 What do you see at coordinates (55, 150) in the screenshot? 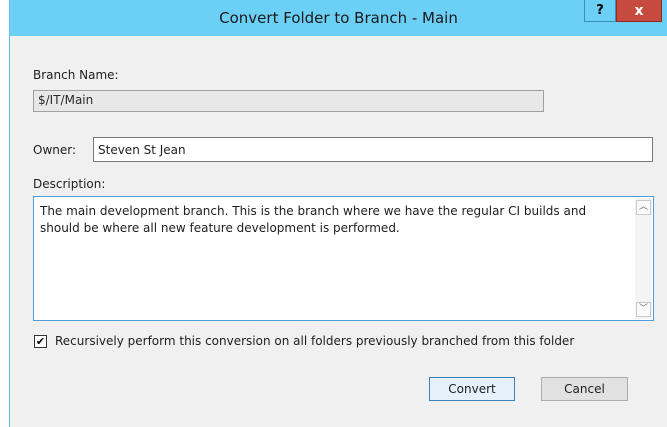
I see `owner-label: Owner:` at bounding box center [55, 150].